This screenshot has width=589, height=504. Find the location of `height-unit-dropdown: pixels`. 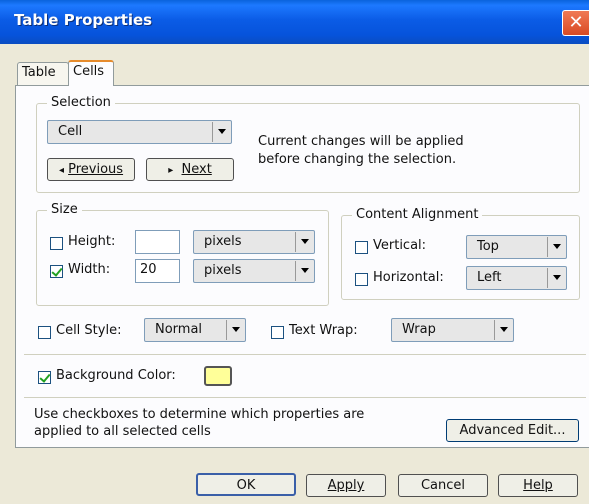

height-unit-dropdown: pixels is located at coordinates (254, 242).